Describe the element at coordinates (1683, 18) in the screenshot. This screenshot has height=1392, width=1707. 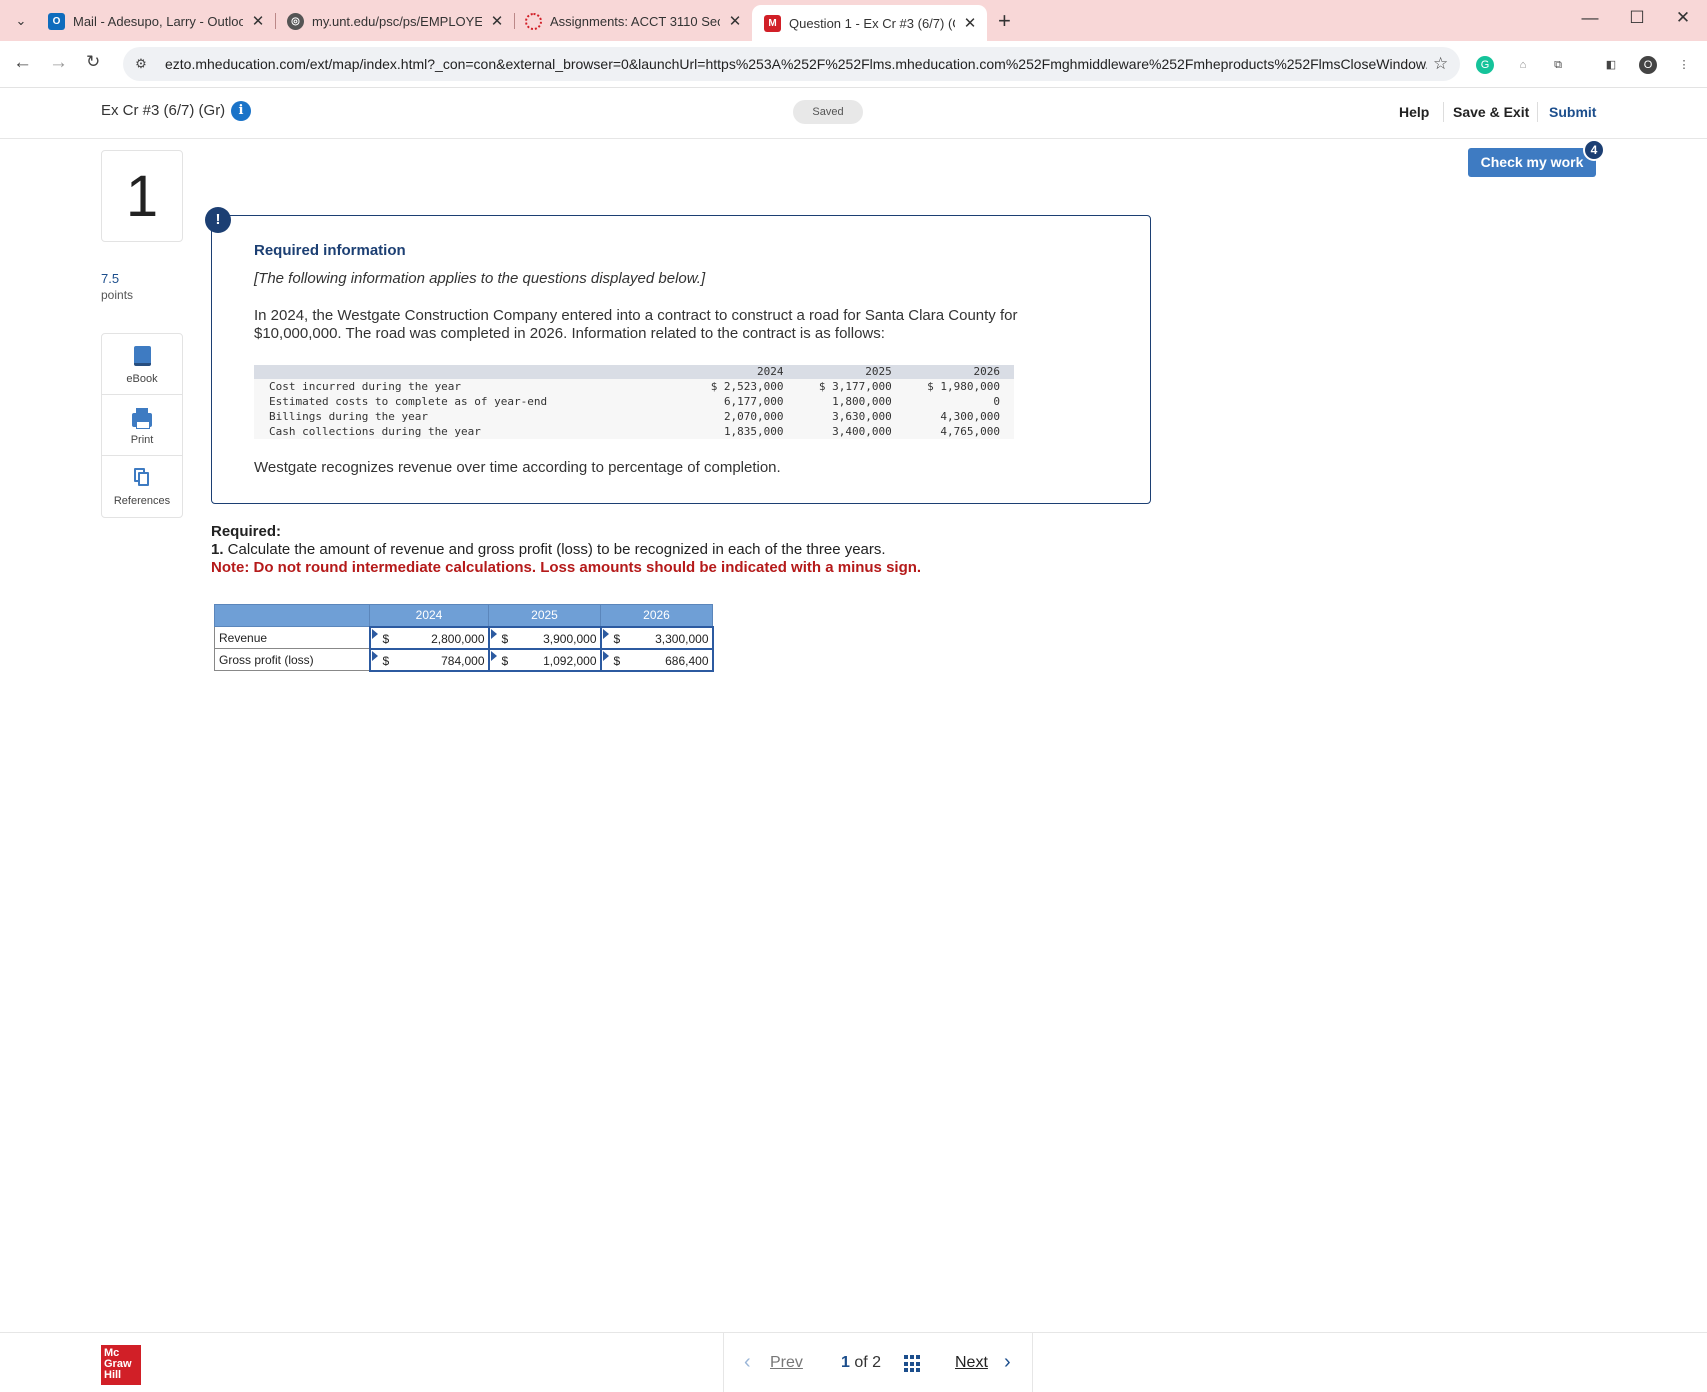
I see `window-close-icon: ✕` at that location.